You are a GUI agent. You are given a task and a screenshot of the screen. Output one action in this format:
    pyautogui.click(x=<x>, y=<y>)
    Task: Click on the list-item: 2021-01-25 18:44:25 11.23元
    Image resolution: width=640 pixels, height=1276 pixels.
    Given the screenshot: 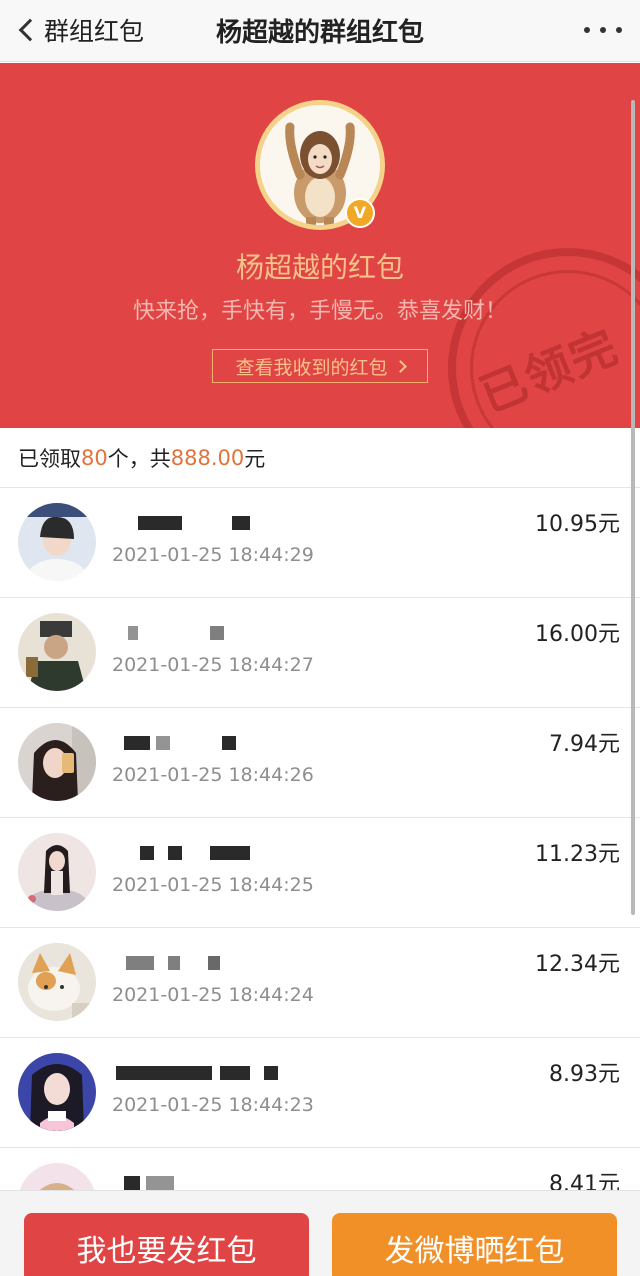 What is the action you would take?
    pyautogui.click(x=320, y=873)
    